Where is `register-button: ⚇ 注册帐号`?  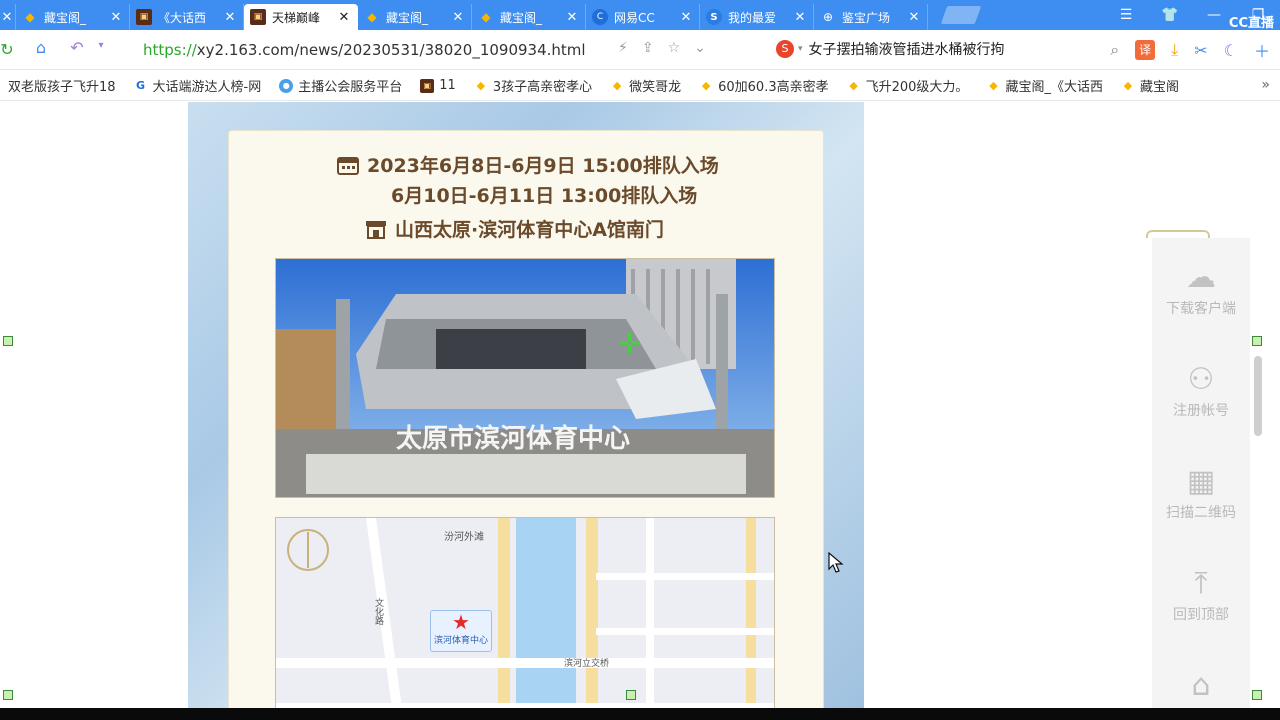
register-button: ⚇ 注册帐号 is located at coordinates (1201, 390).